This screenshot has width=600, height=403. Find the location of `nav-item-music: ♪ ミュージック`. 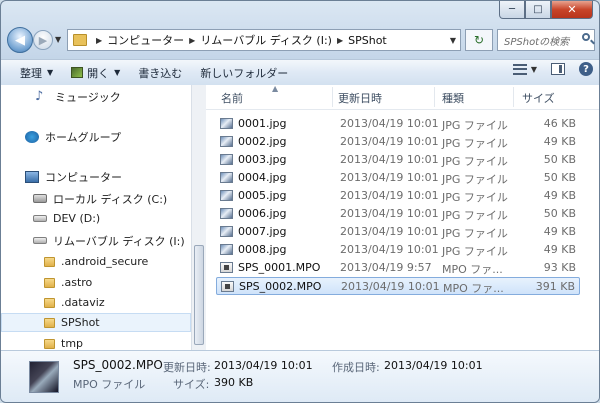

nav-item-music: ♪ ミュージック is located at coordinates (96, 96).